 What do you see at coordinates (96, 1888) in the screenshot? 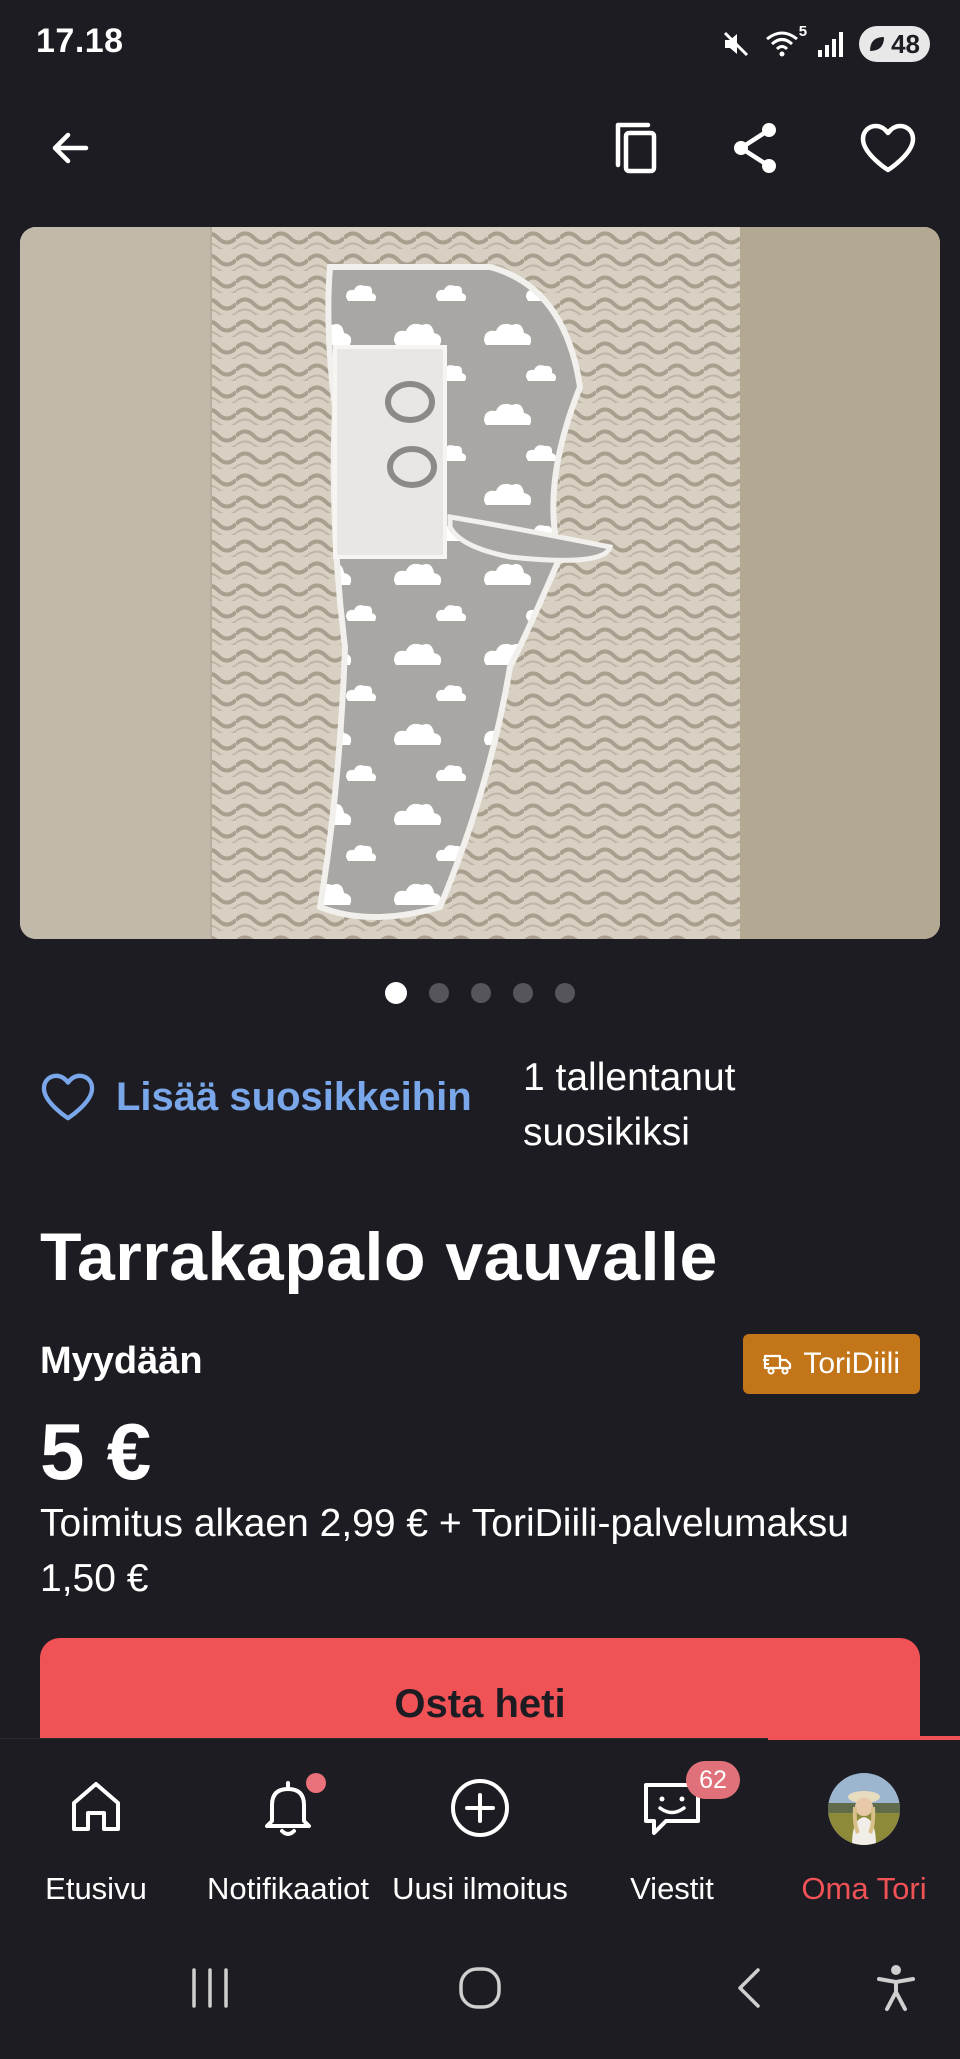
I see `nav-home-label: Etusivu` at bounding box center [96, 1888].